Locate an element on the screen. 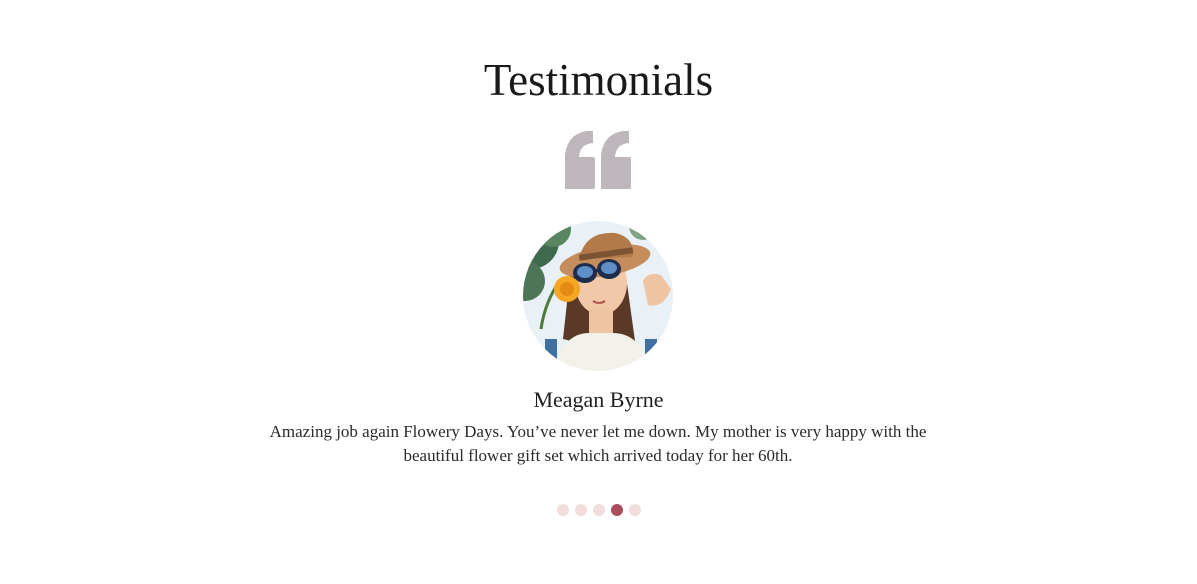 The image size is (1197, 584). section-title: Testimonials is located at coordinates (598, 80).